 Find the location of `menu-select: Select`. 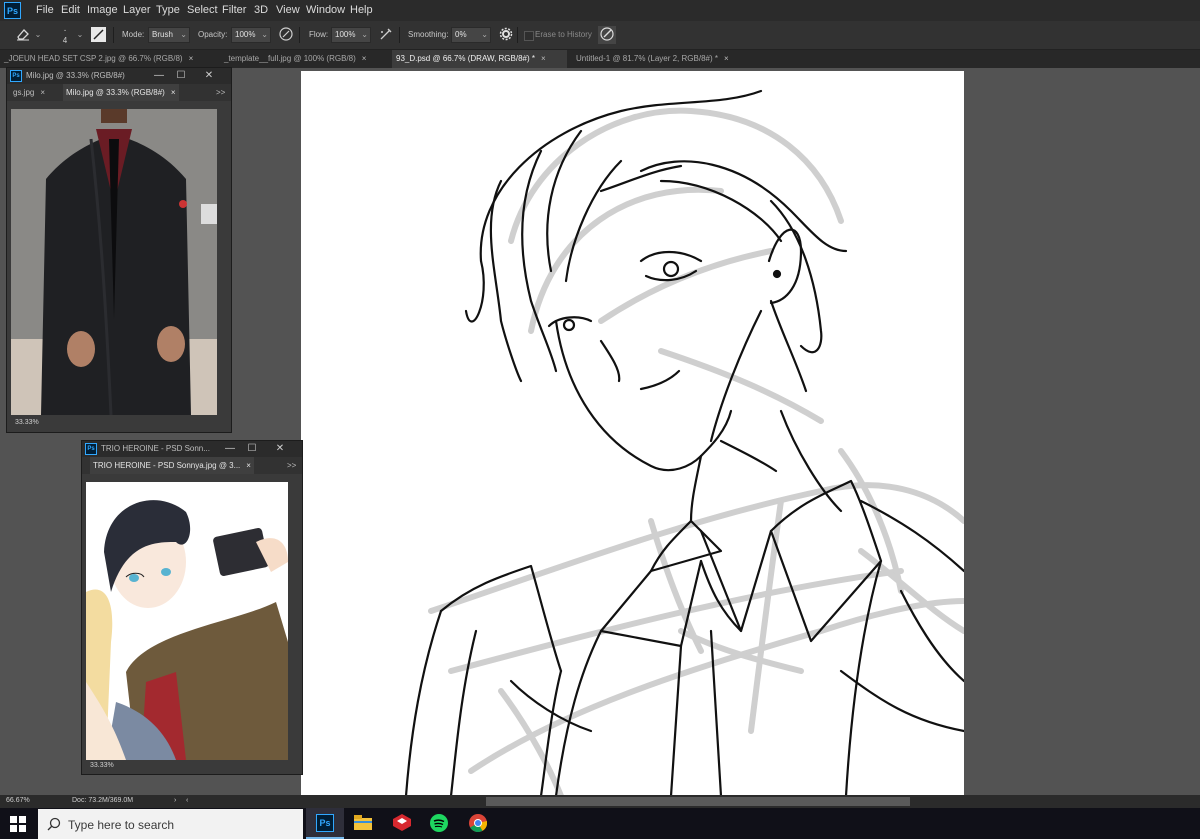

menu-select: Select is located at coordinates (202, 10).